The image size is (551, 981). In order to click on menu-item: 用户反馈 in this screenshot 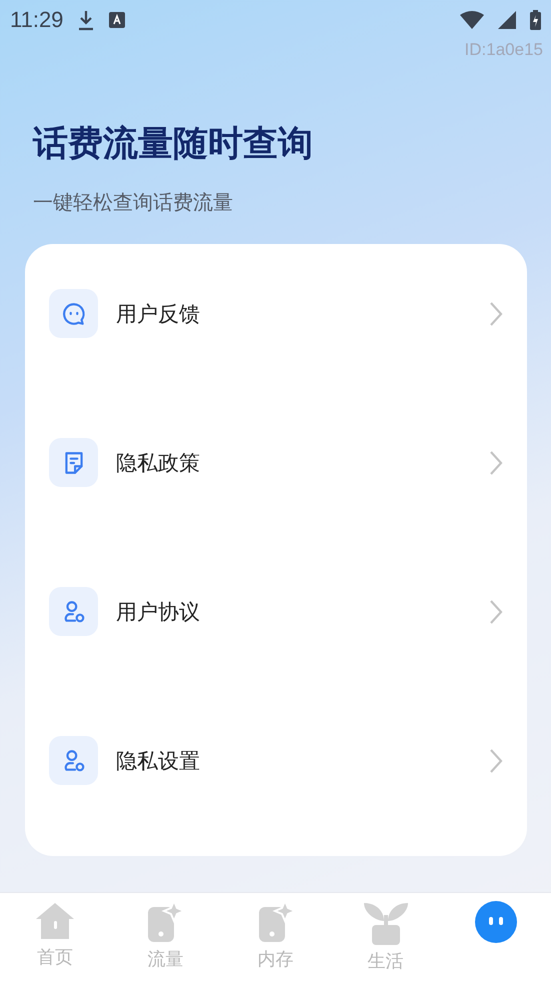, I will do `click(293, 314)`.